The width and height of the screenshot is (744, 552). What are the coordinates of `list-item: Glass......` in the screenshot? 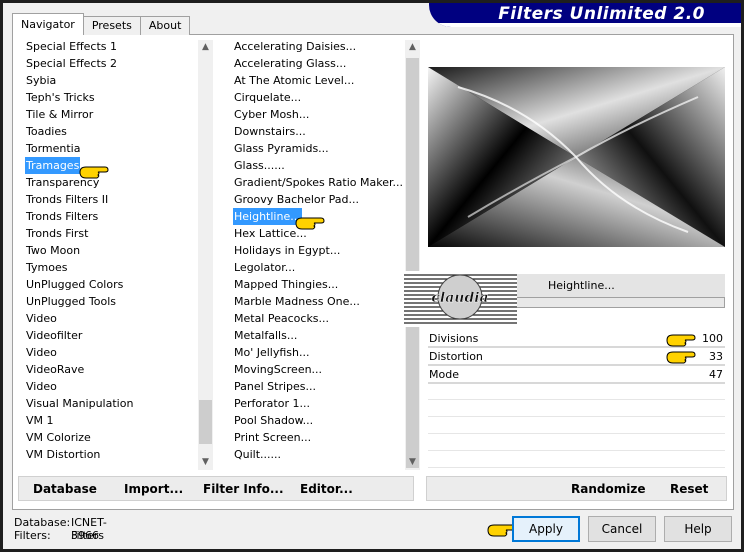 It's located at (315, 165).